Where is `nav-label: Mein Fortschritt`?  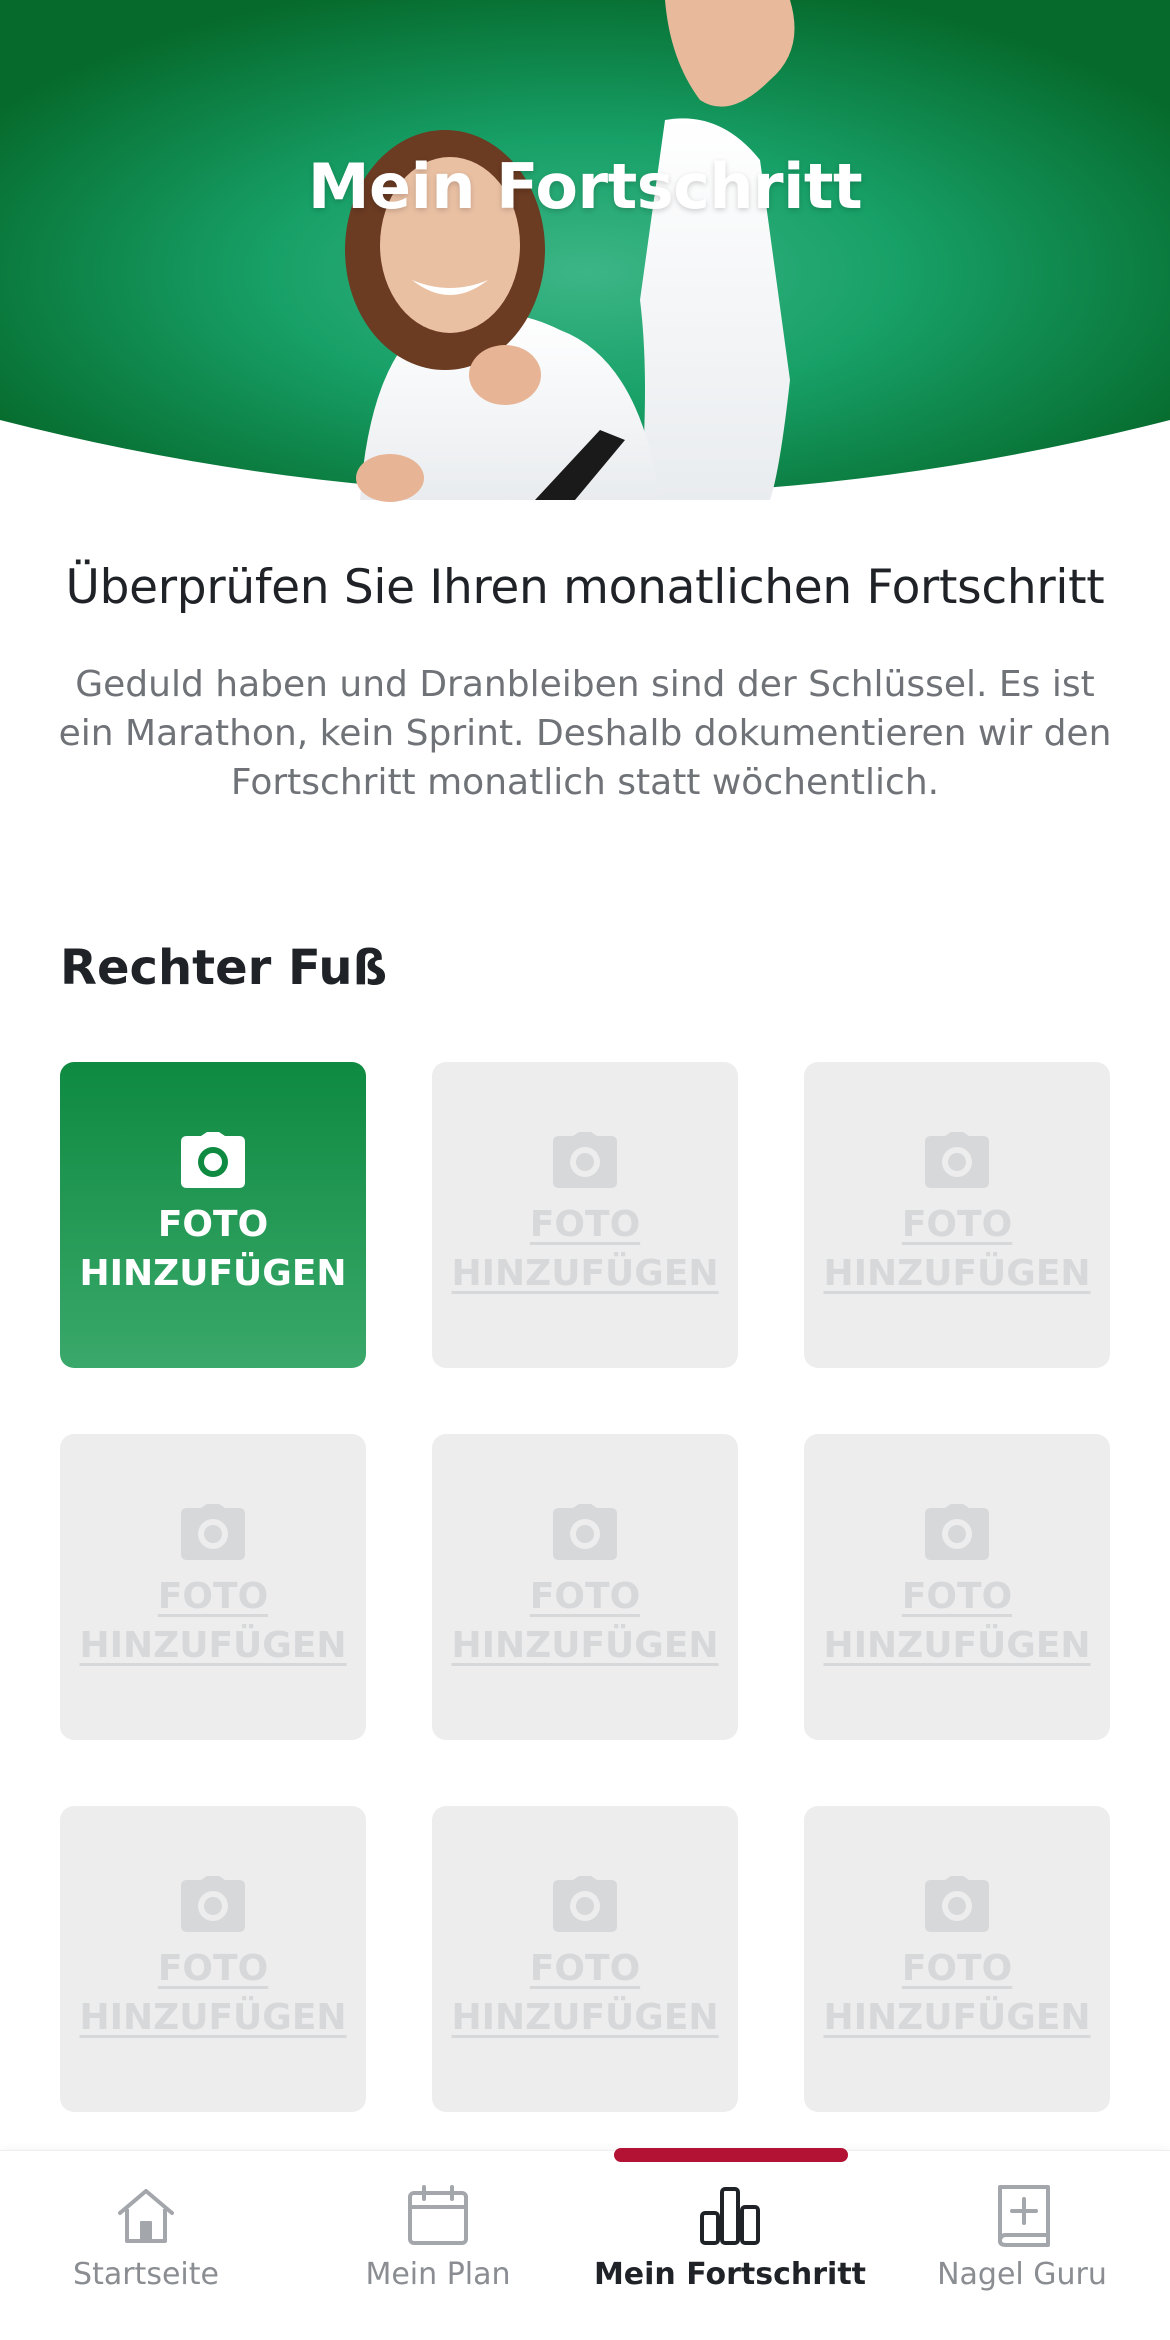
nav-label: Mein Fortschritt is located at coordinates (730, 2274).